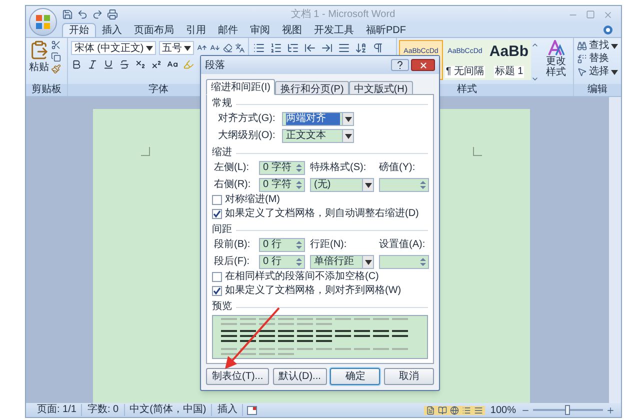 This screenshot has width=625, height=420. What do you see at coordinates (168, 410) in the screenshot?
I see `status-item: 中文(简体，中国)` at bounding box center [168, 410].